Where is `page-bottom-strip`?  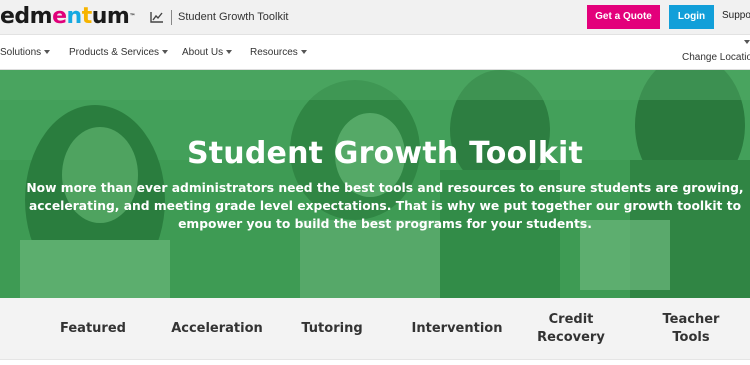
page-bottom-strip is located at coordinates (375, 362).